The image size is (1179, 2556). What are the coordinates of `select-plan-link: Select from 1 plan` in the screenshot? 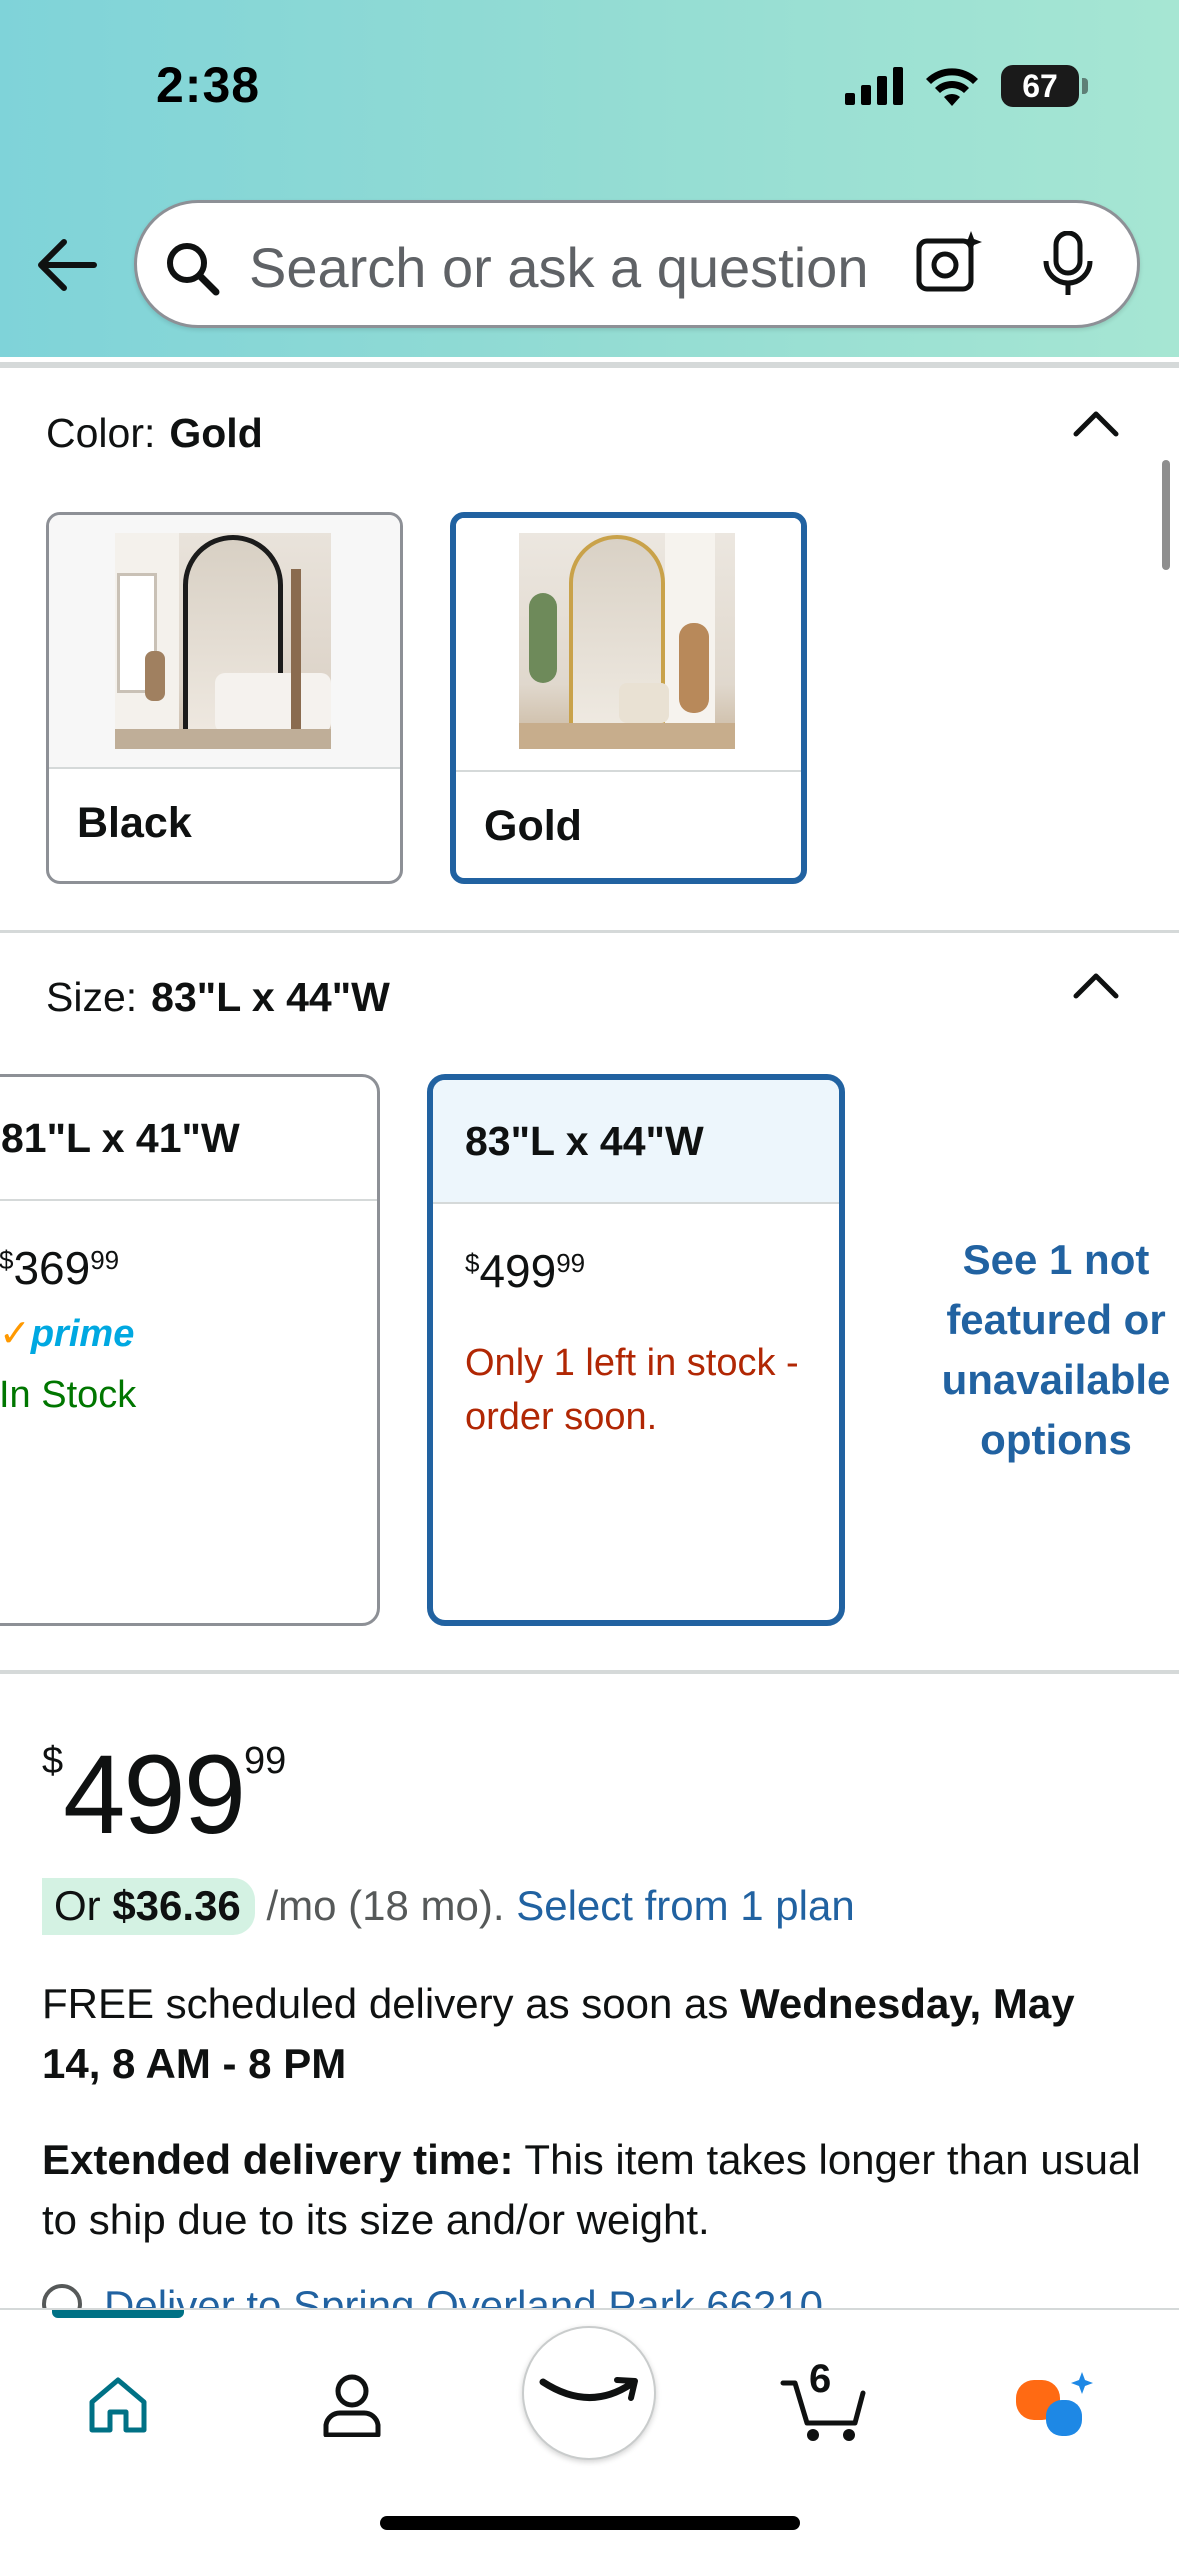 It's located at (685, 1905).